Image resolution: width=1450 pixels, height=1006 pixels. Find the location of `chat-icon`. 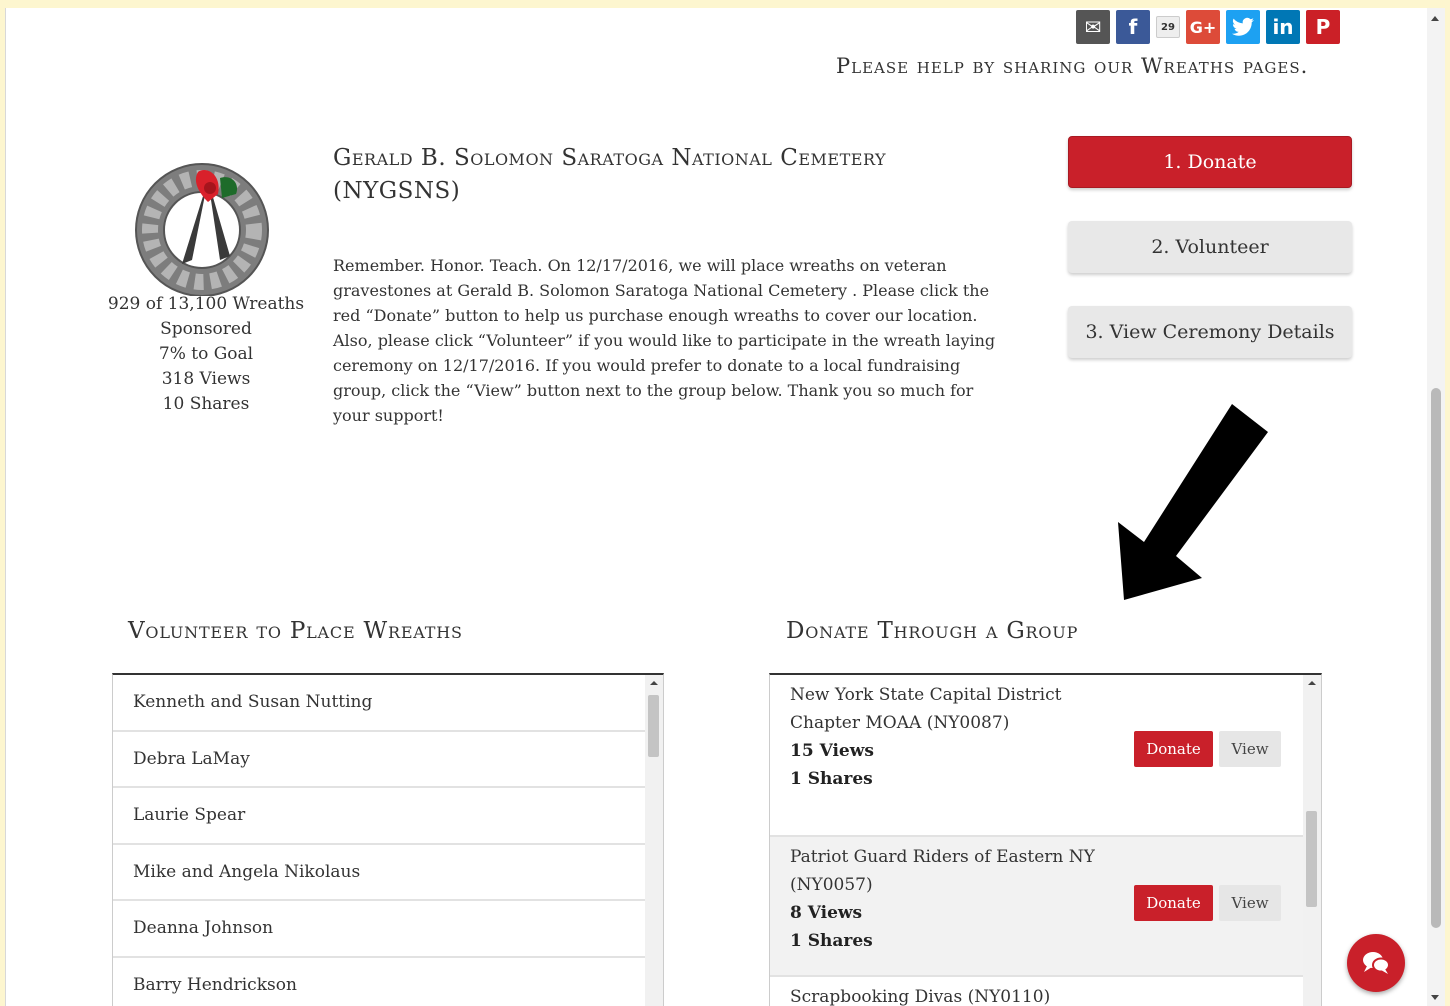

chat-icon is located at coordinates (1376, 963).